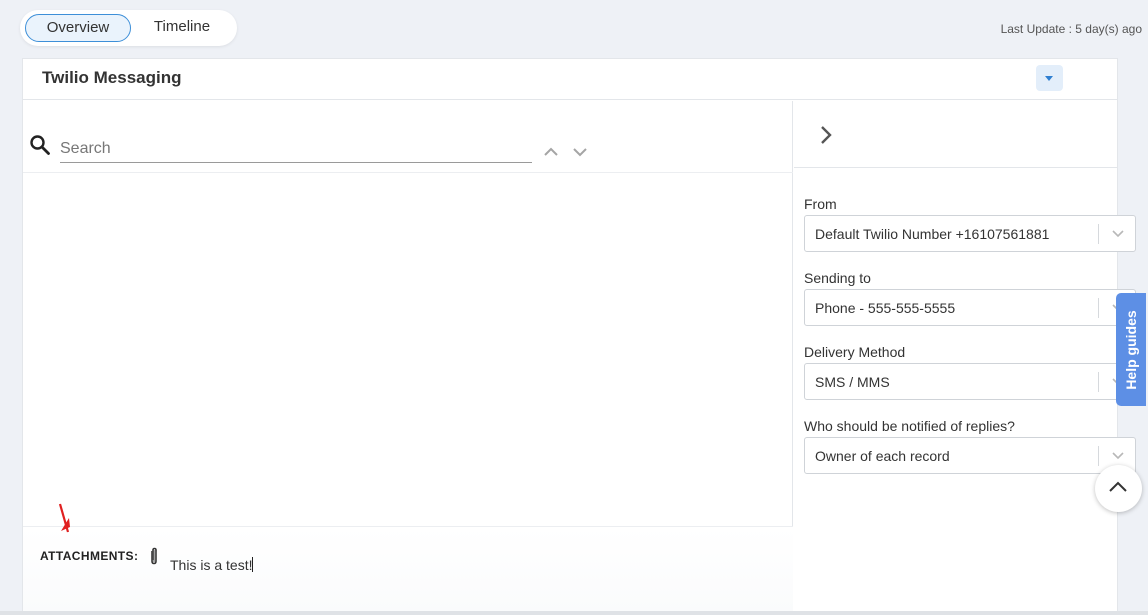 Image resolution: width=1148 pixels, height=615 pixels. Describe the element at coordinates (574, 613) in the screenshot. I see `bottom-strip` at that location.